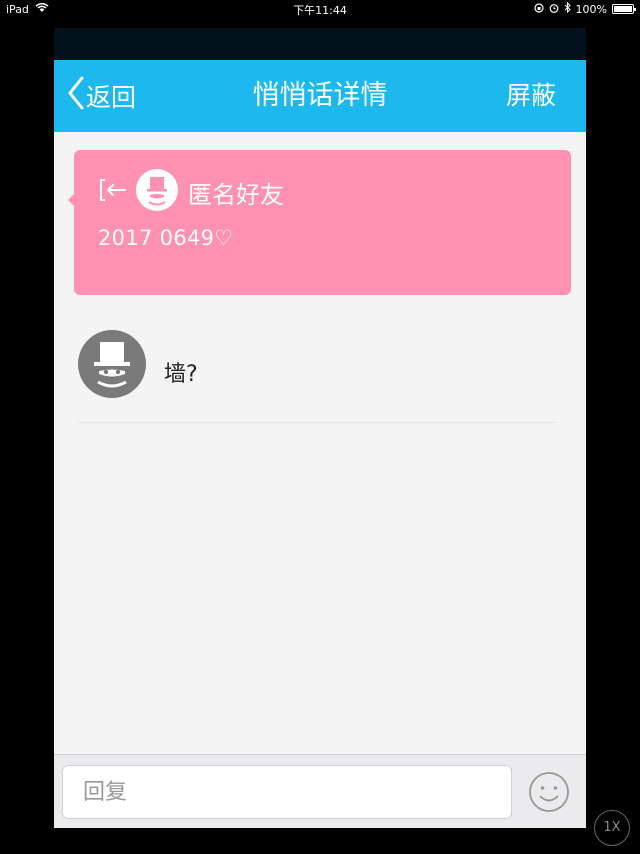 Image resolution: width=640 pixels, height=854 pixels. What do you see at coordinates (320, 96) in the screenshot?
I see `navigation-bar: 返回 悄悄话详情 屏蔽` at bounding box center [320, 96].